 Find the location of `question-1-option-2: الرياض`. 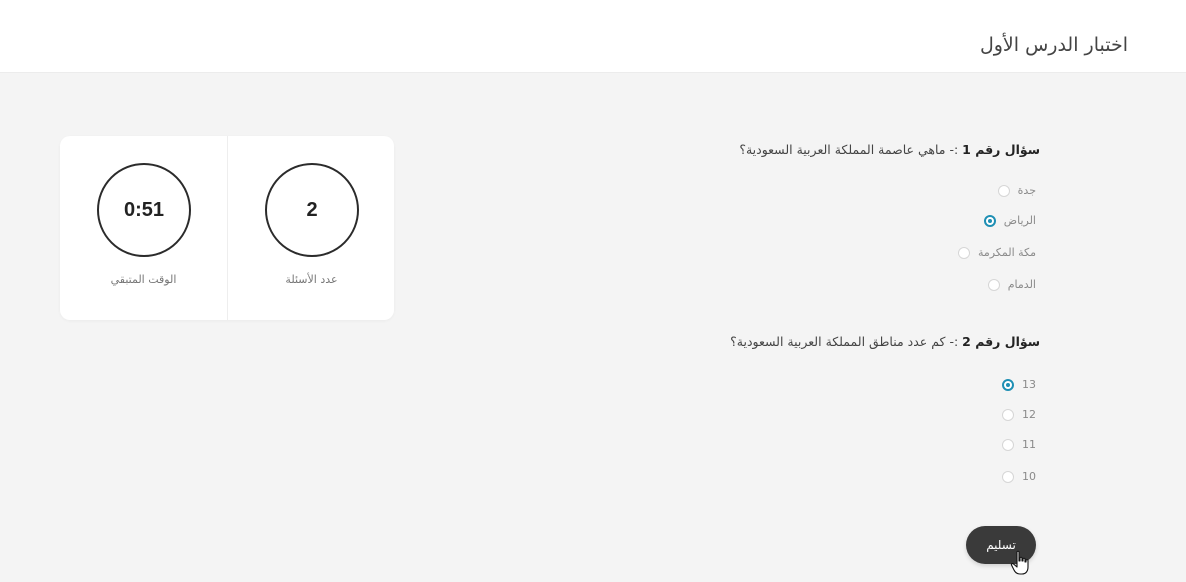

question-1-option-2: الرياض is located at coordinates (1009, 220).